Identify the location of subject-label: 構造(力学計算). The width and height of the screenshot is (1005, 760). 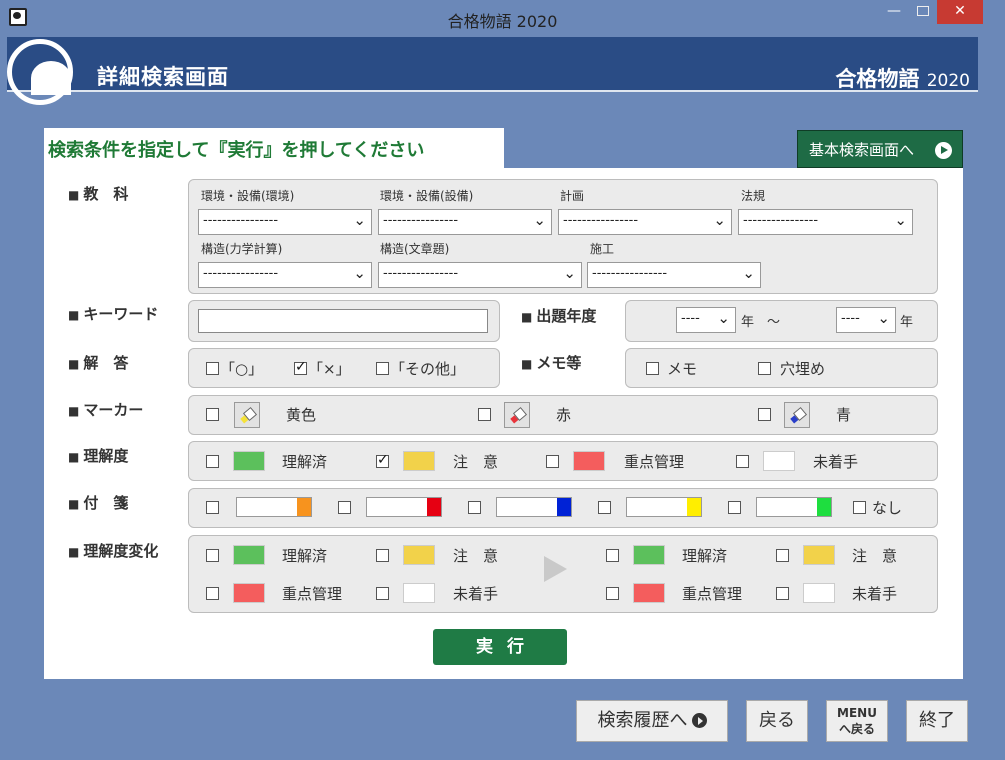
(242, 249).